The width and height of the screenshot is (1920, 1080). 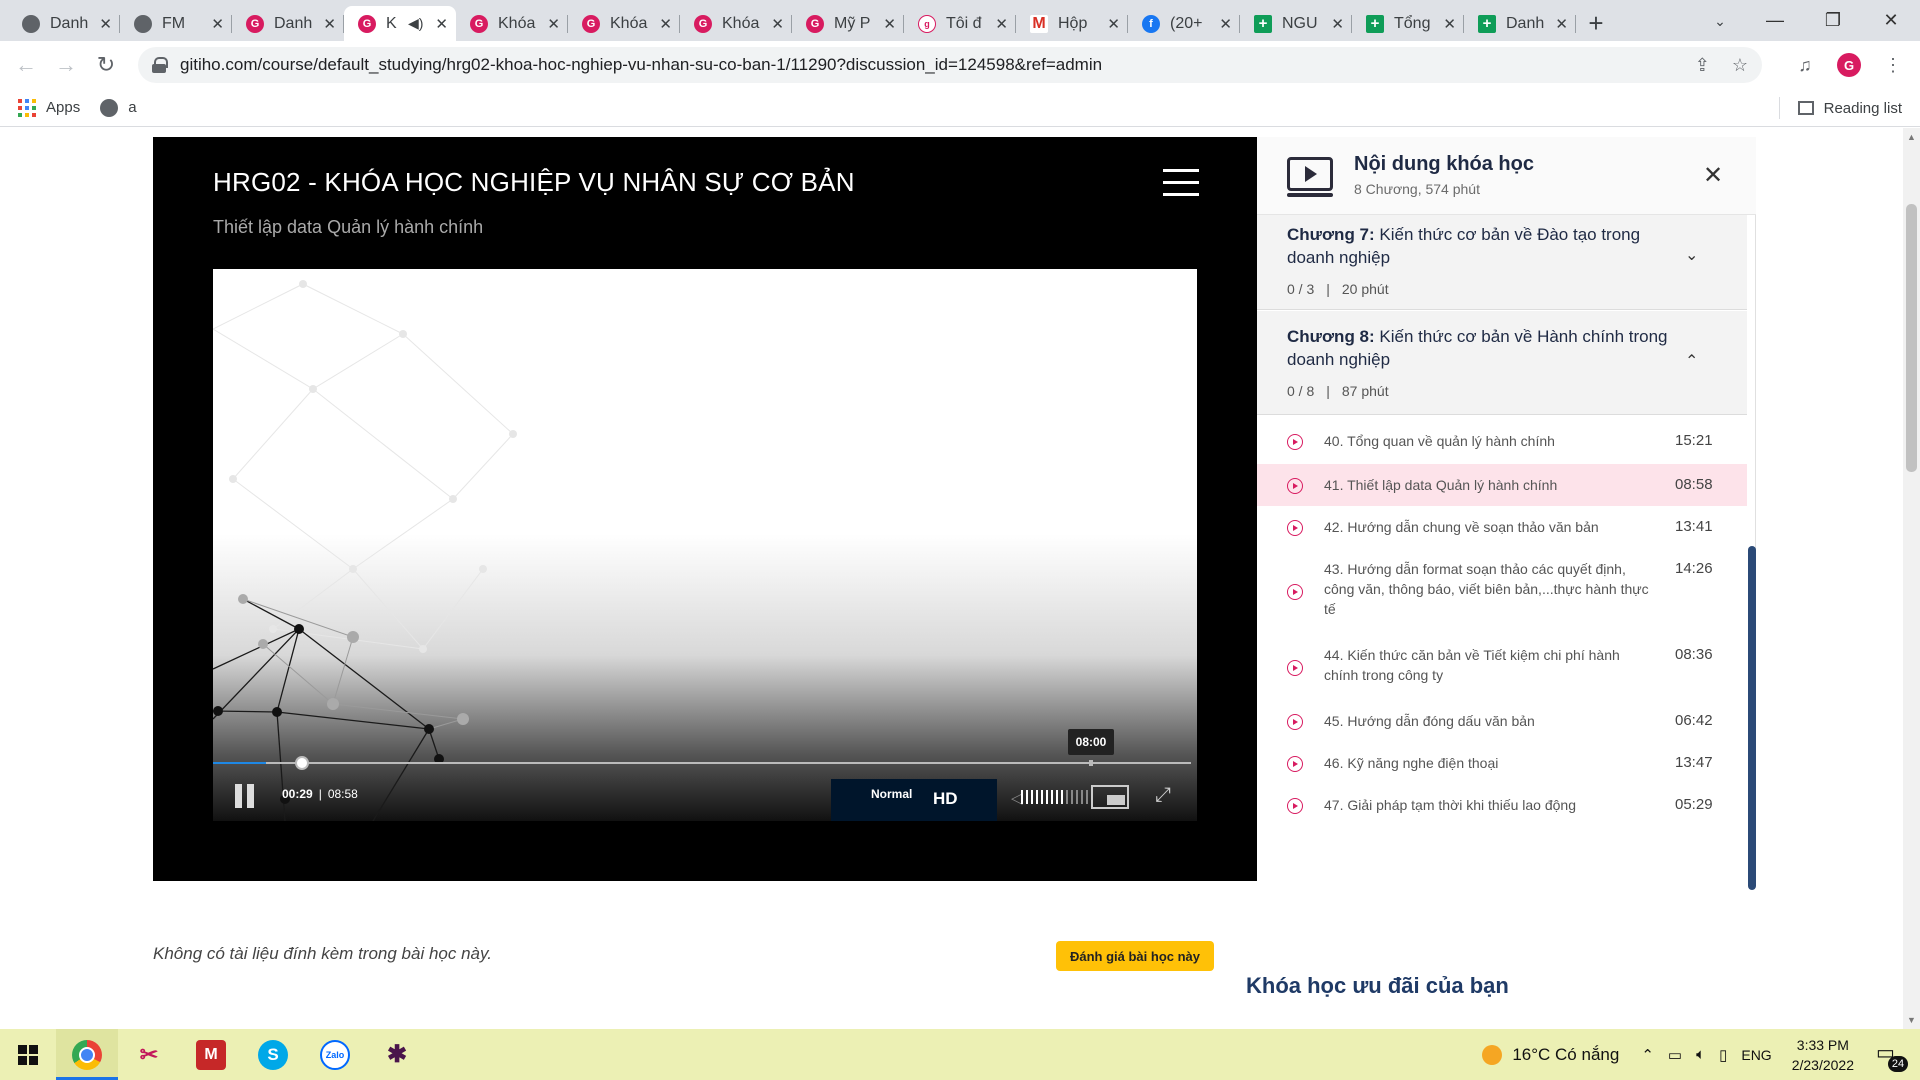 What do you see at coordinates (288, 23) in the screenshot?
I see `browser-tab: G Danh ✕` at bounding box center [288, 23].